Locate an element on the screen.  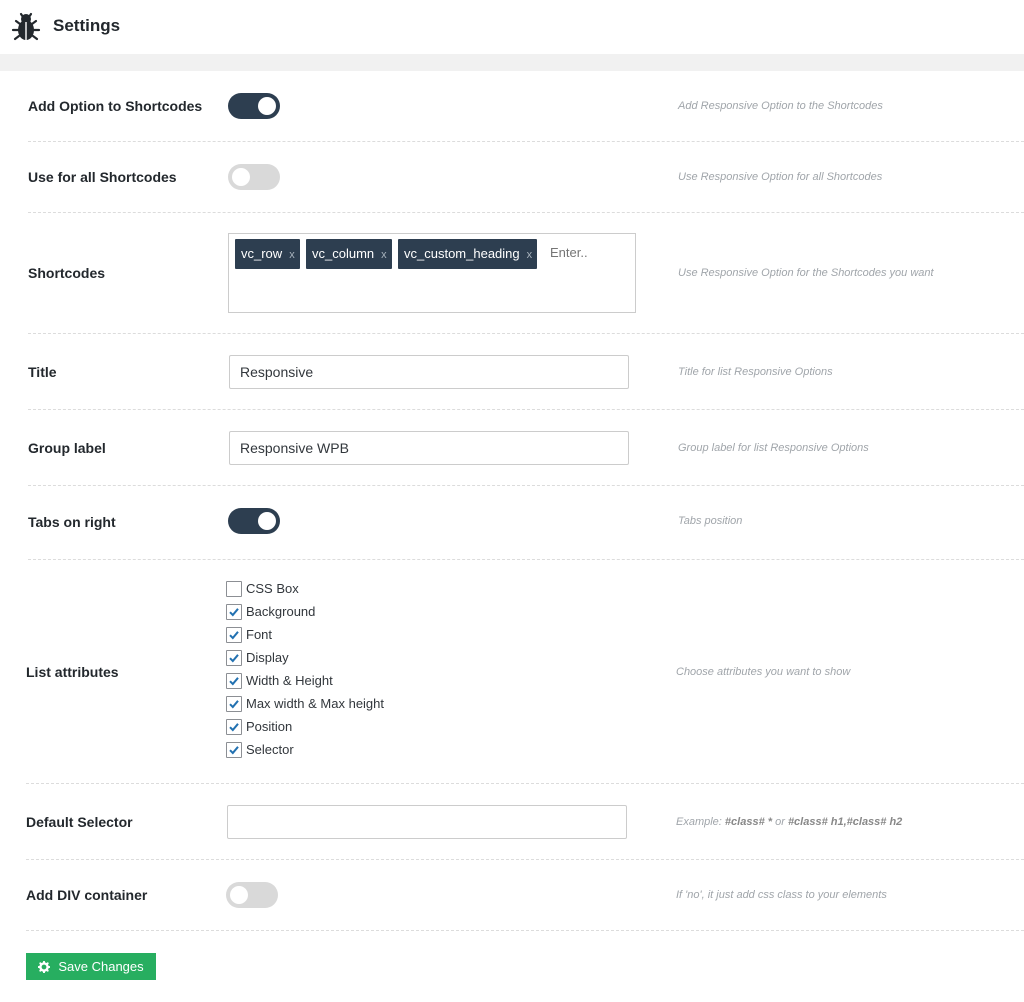
checklist-item-label: Background is located at coordinates (281, 611).